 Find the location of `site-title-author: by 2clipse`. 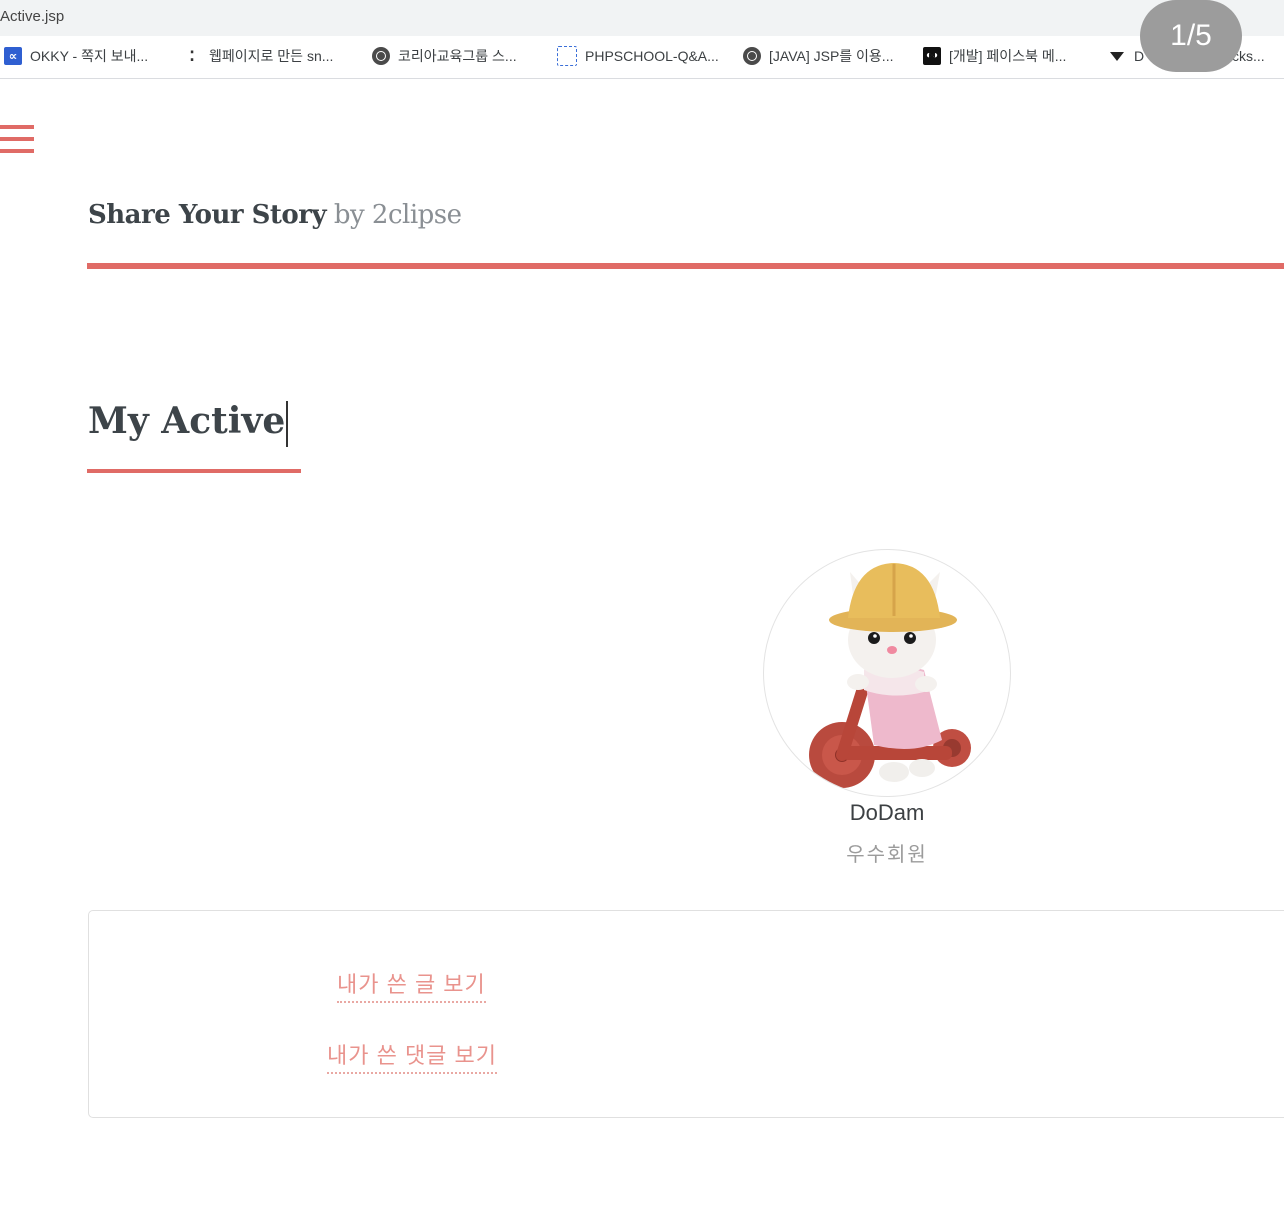

site-title-author: by 2clipse is located at coordinates (397, 215).